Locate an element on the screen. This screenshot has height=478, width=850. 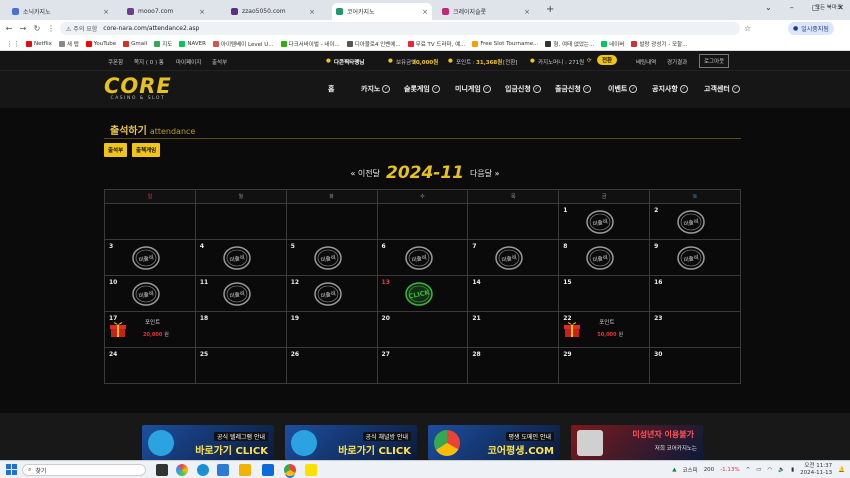
banner-card: 미성년자 이용불가 저희 코어카지노는 is located at coordinates (637, 442).